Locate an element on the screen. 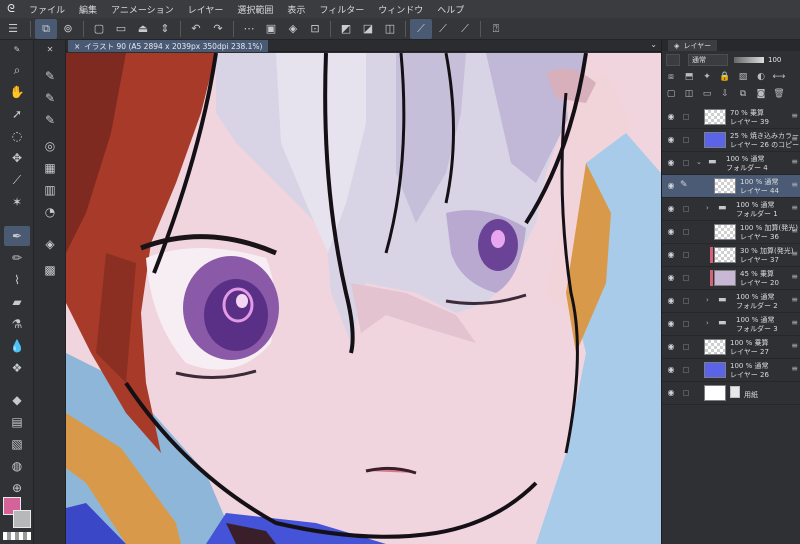  add-mask-icon: ◙ is located at coordinates (761, 94).